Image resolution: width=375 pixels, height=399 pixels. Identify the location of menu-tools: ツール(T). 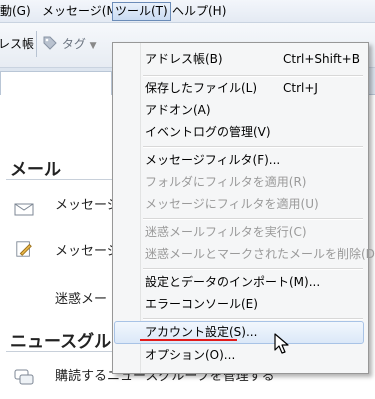
(141, 11).